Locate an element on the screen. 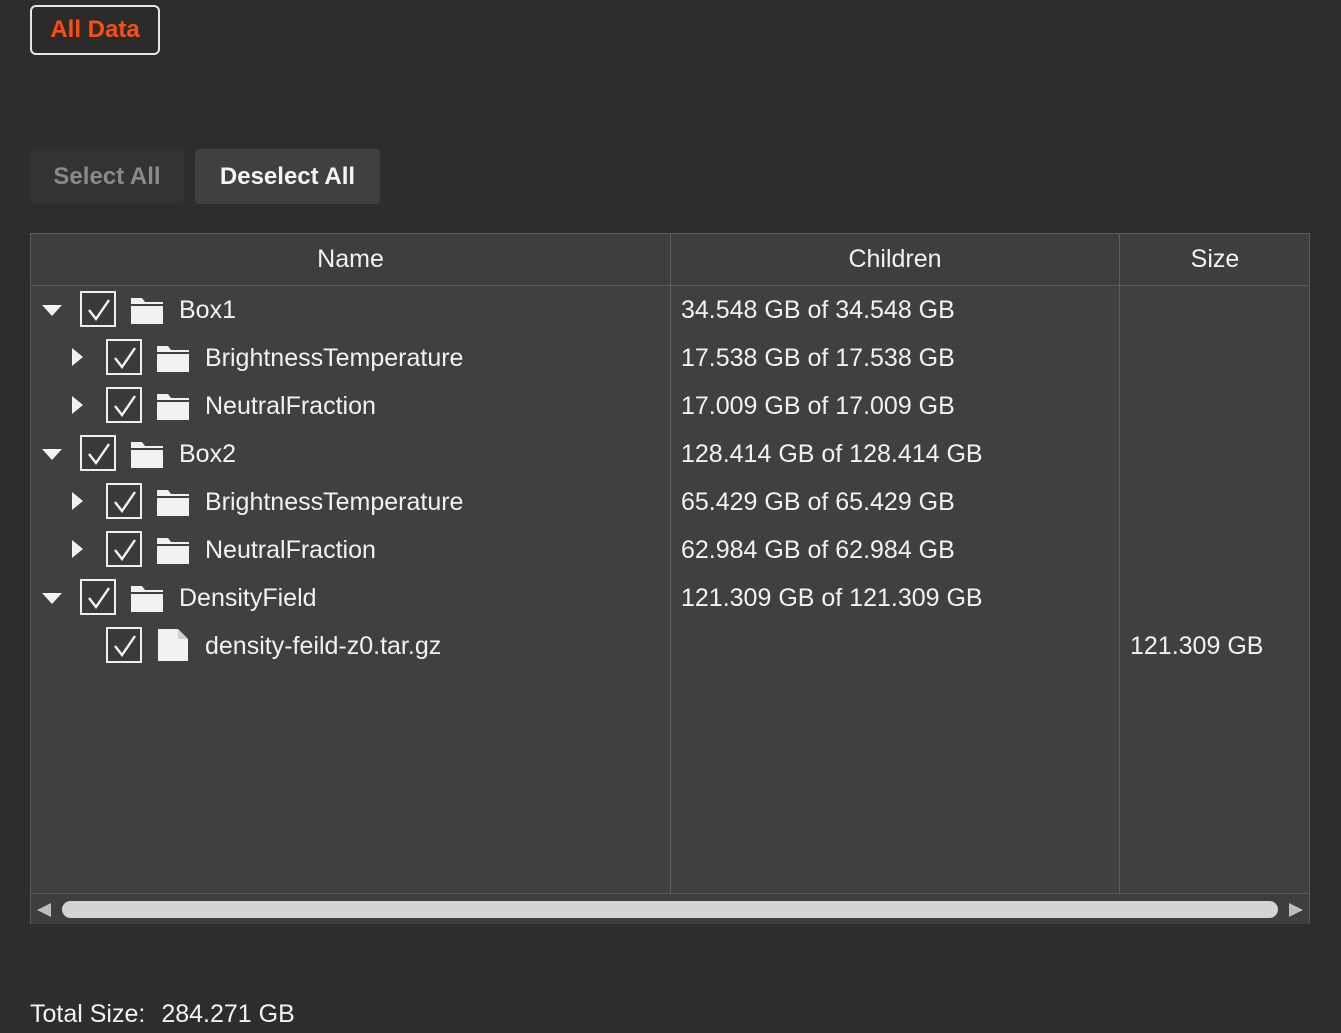  file-icon is located at coordinates (173, 645).